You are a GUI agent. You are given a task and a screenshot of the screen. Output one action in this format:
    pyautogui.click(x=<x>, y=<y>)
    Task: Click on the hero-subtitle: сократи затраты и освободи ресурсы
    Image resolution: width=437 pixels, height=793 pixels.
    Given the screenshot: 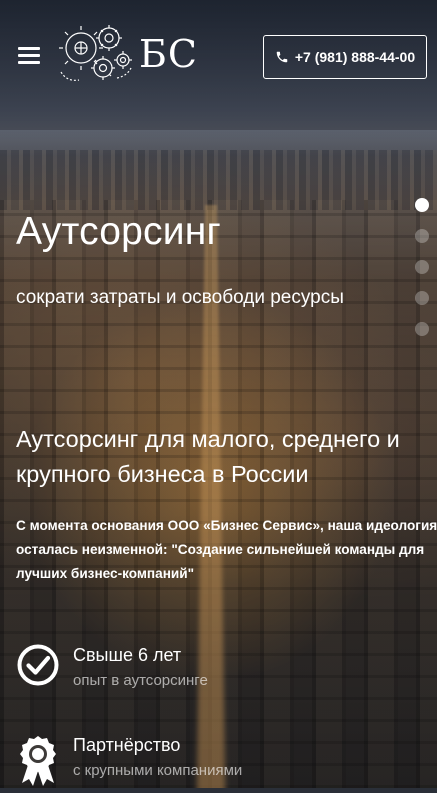 What is the action you would take?
    pyautogui.click(x=180, y=297)
    